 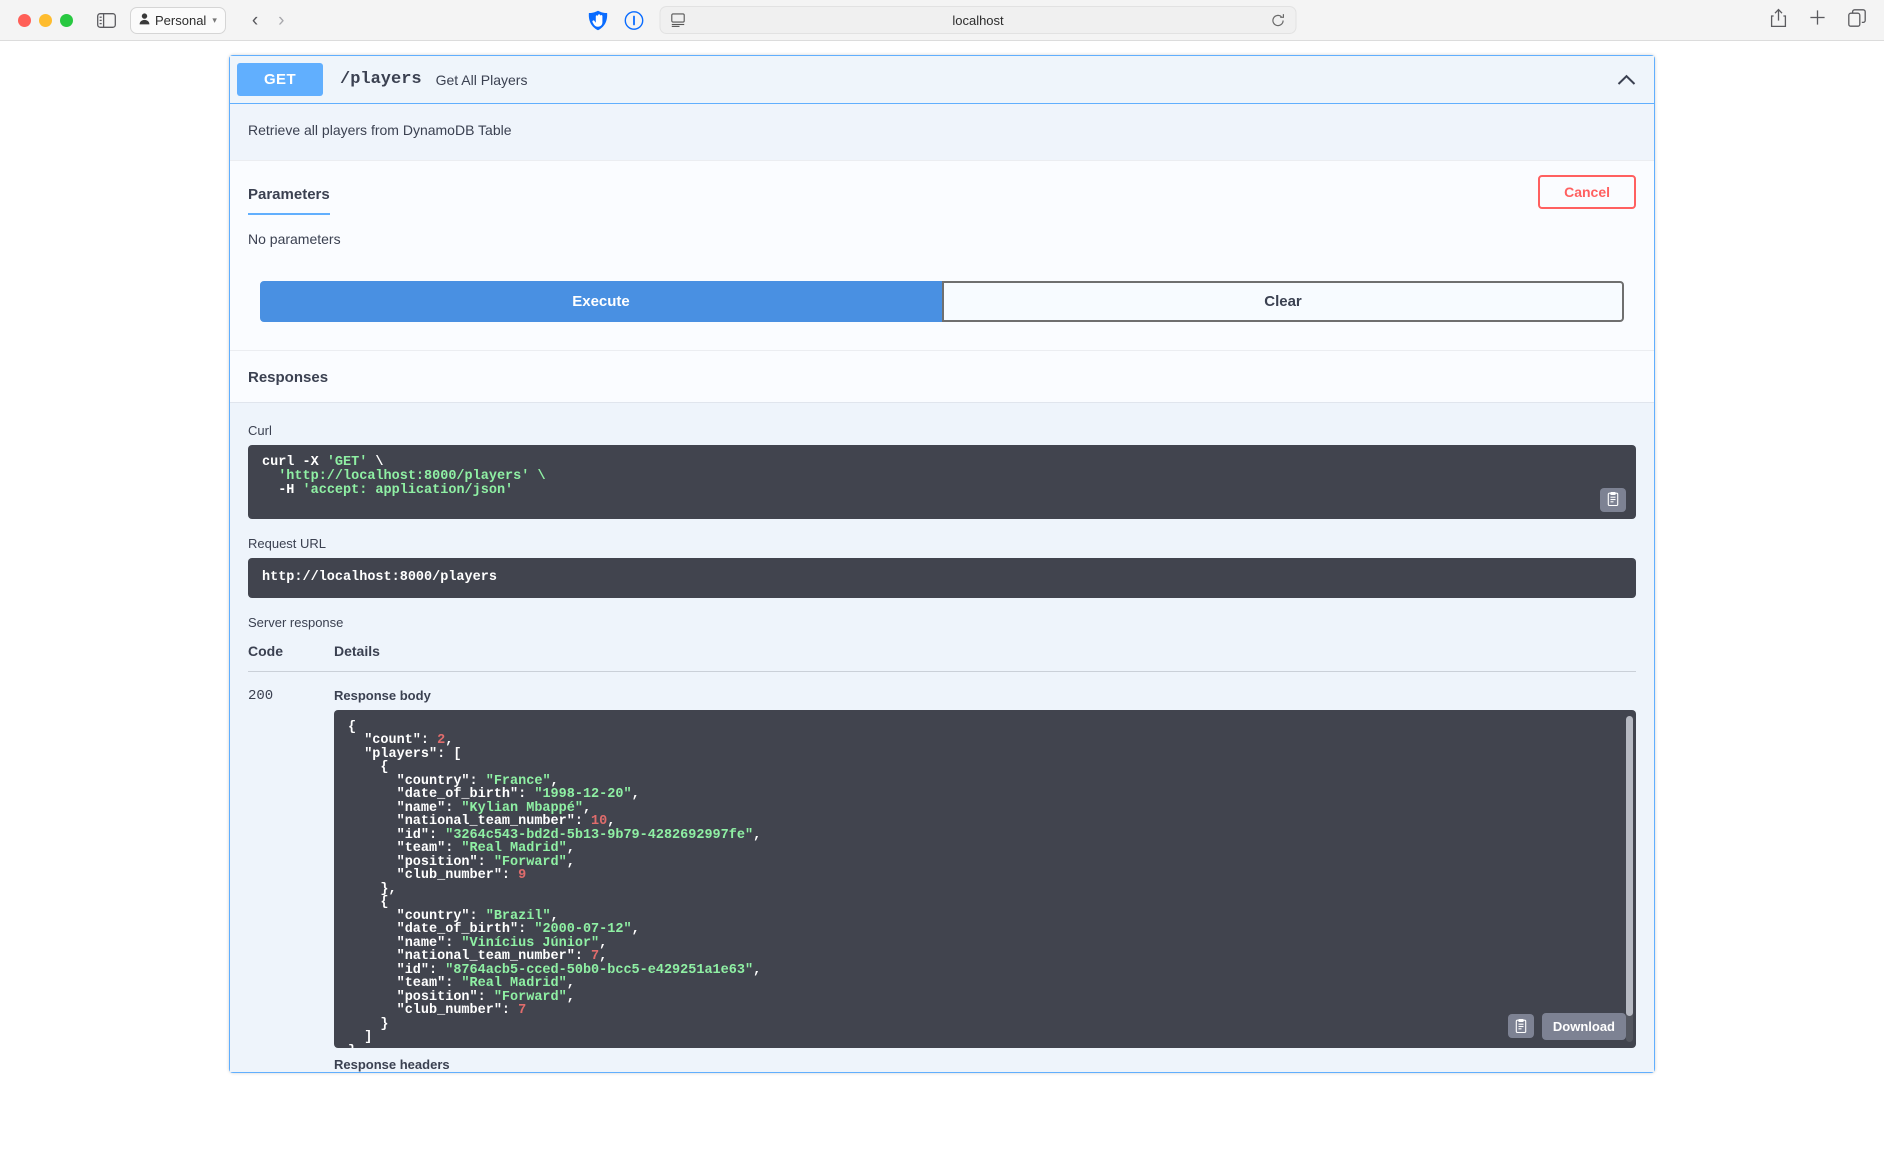 I want to click on shield-icon, so click(x=598, y=20).